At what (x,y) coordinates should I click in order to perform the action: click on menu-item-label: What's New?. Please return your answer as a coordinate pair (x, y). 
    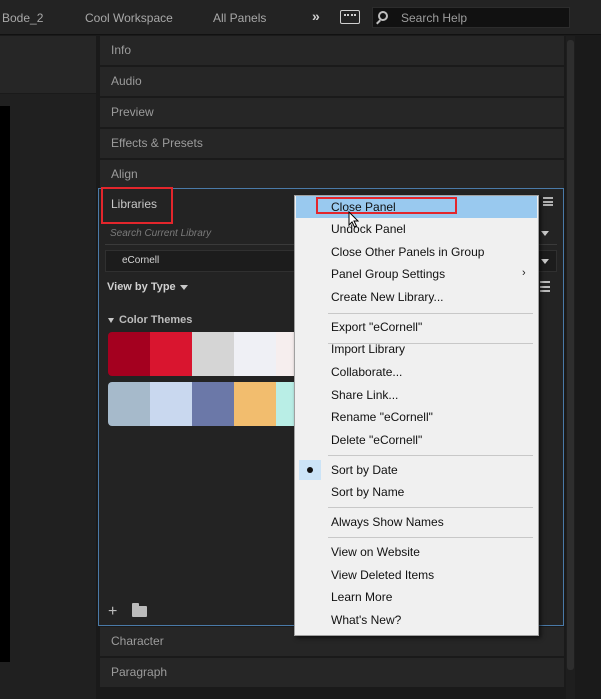
    Looking at the image, I should click on (366, 620).